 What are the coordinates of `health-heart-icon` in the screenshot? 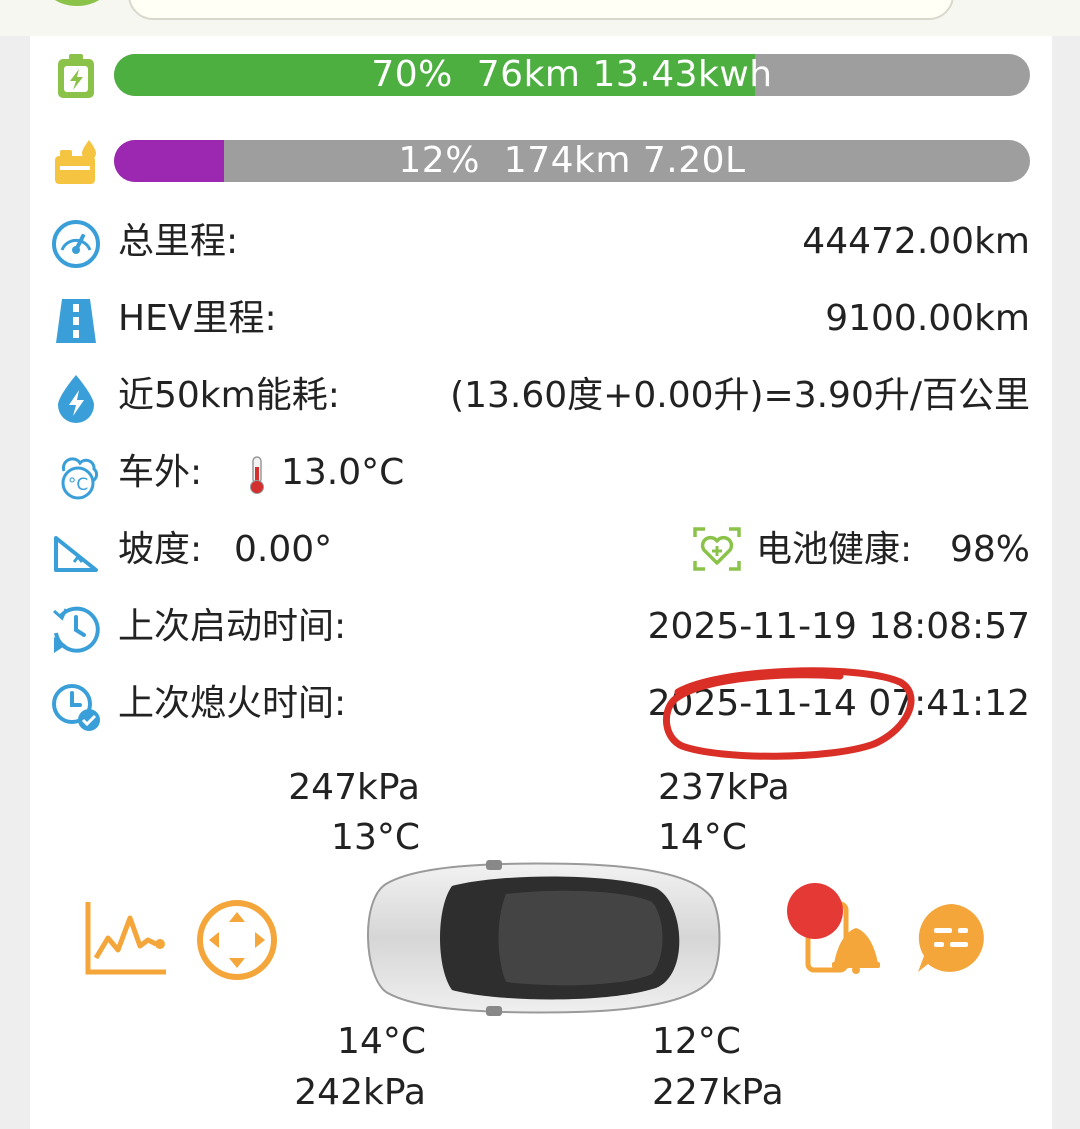 It's located at (717, 549).